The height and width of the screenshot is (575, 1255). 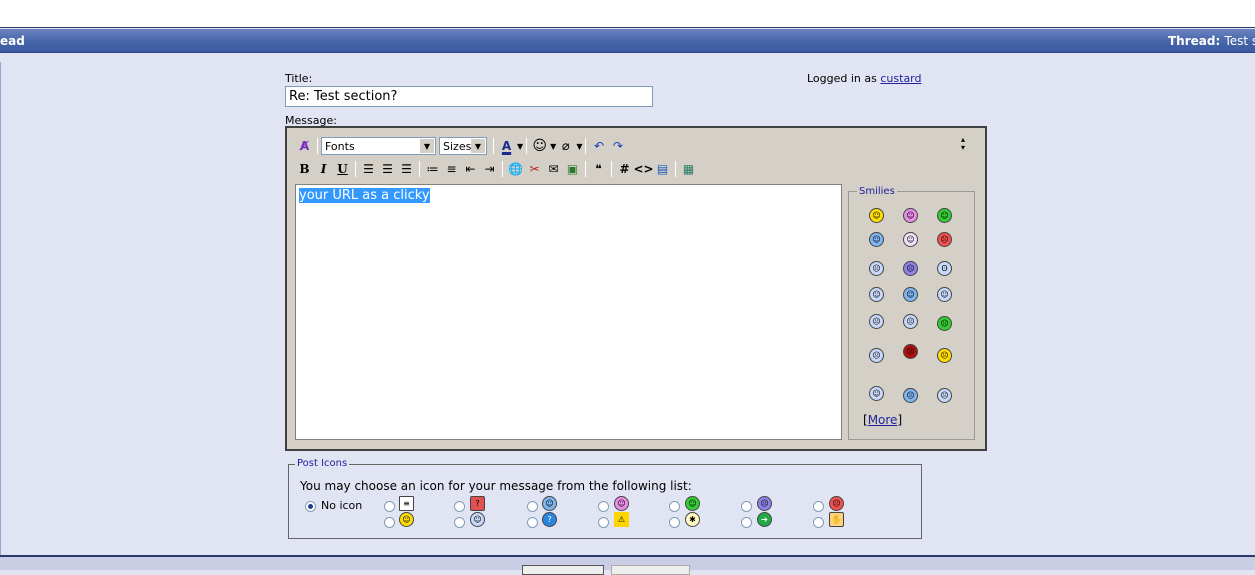 I want to click on zapped-icon: ☹, so click(x=944, y=355).